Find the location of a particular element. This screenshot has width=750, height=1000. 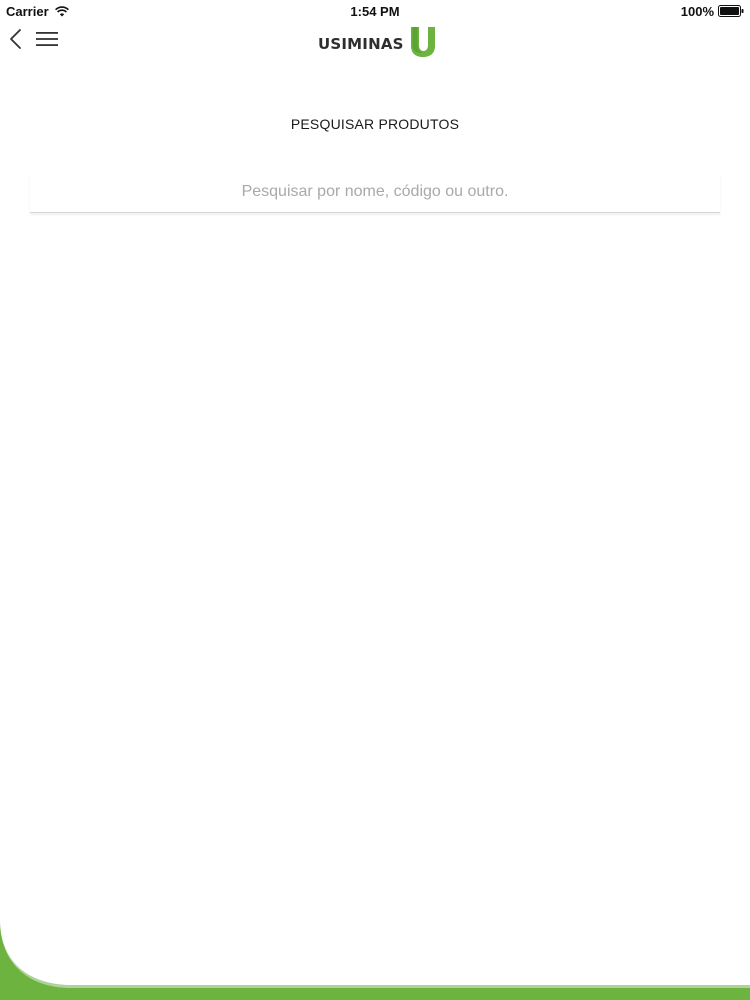

status-left: Carrier is located at coordinates (34, 11).